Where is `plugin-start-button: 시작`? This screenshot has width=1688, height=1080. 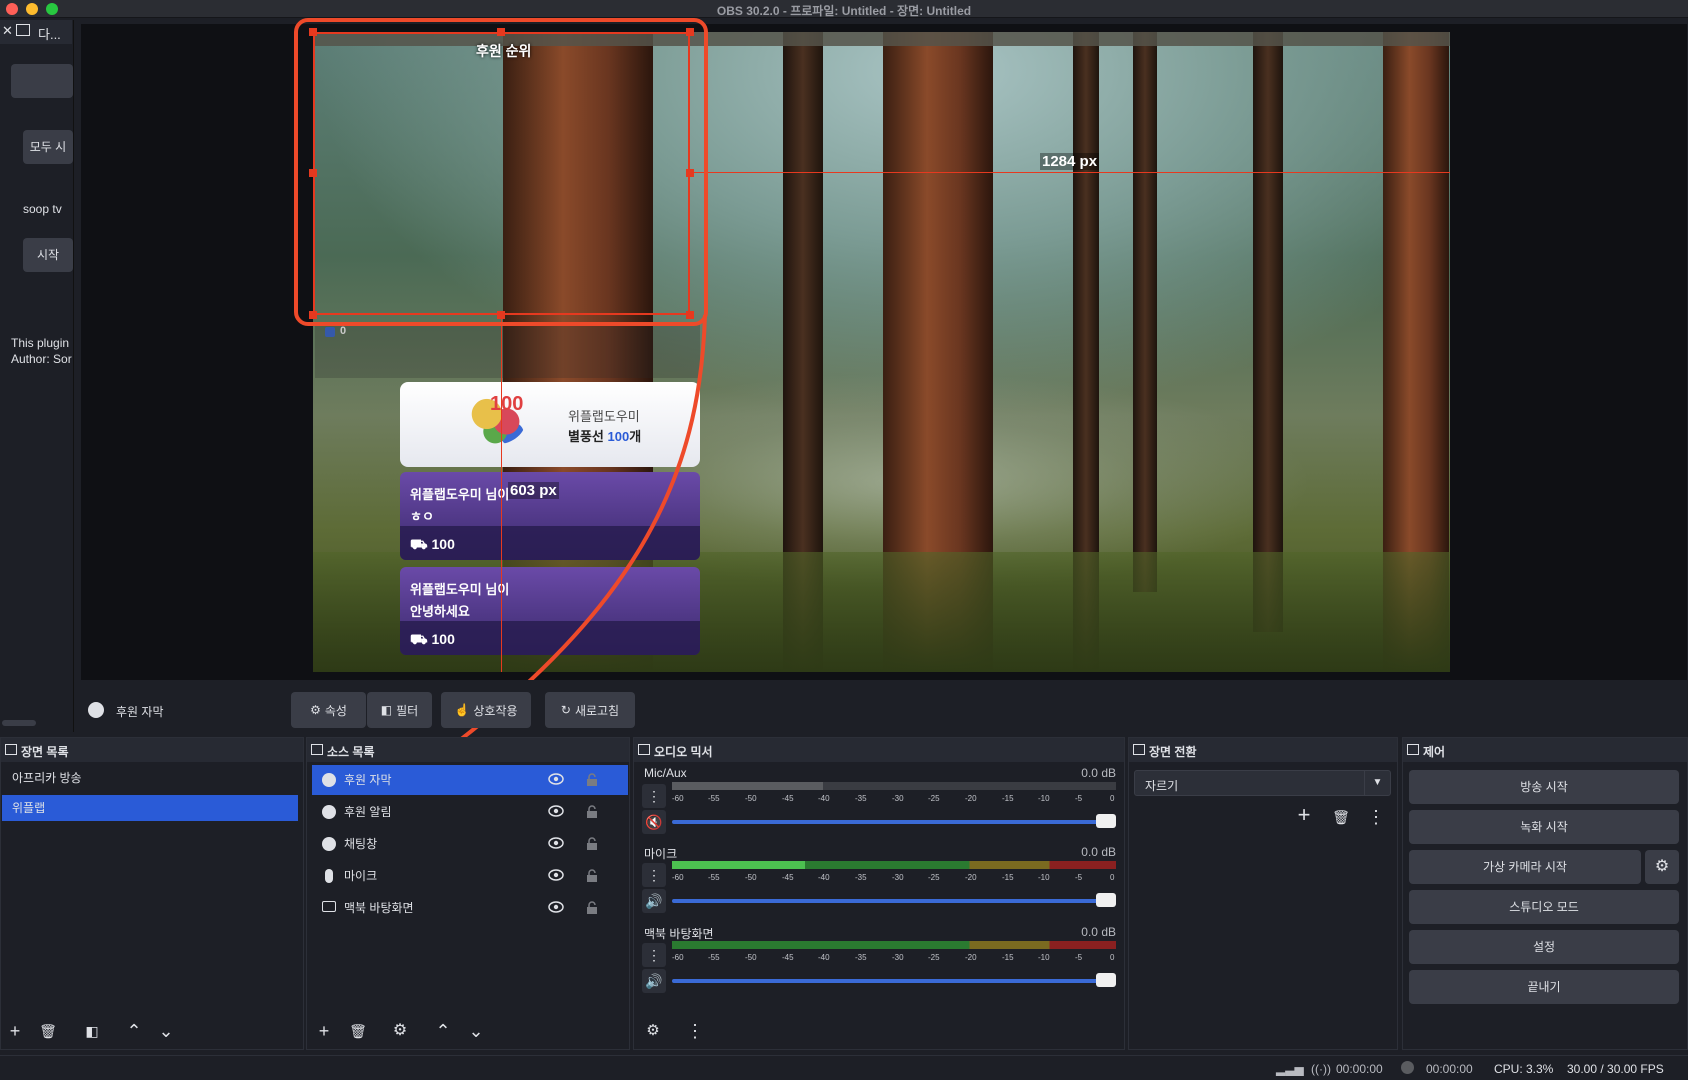
plugin-start-button: 시작 is located at coordinates (48, 255).